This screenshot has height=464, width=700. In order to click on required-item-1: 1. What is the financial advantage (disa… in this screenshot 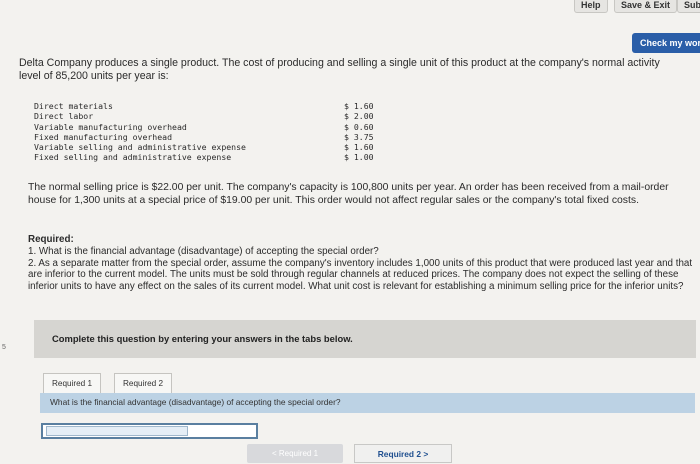, I will do `click(203, 251)`.